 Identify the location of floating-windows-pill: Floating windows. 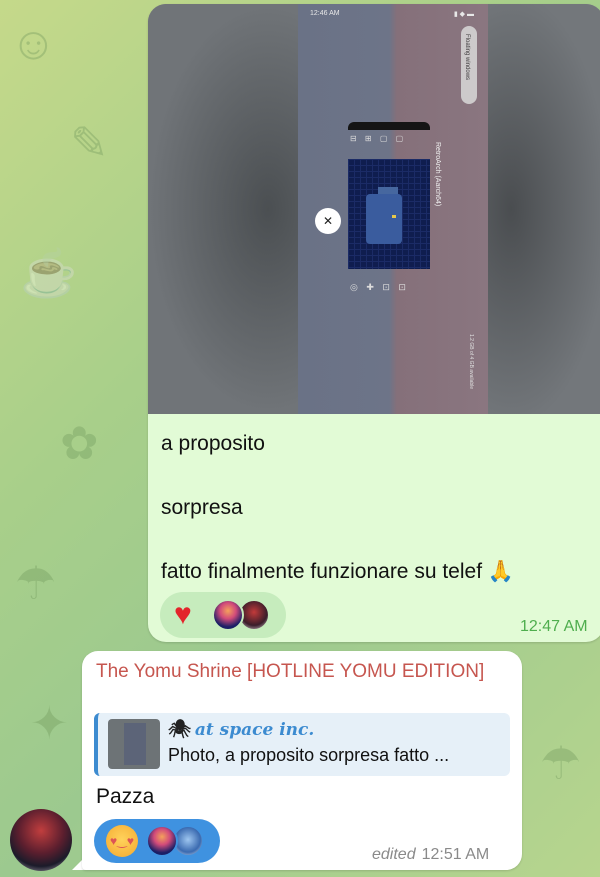
(469, 65).